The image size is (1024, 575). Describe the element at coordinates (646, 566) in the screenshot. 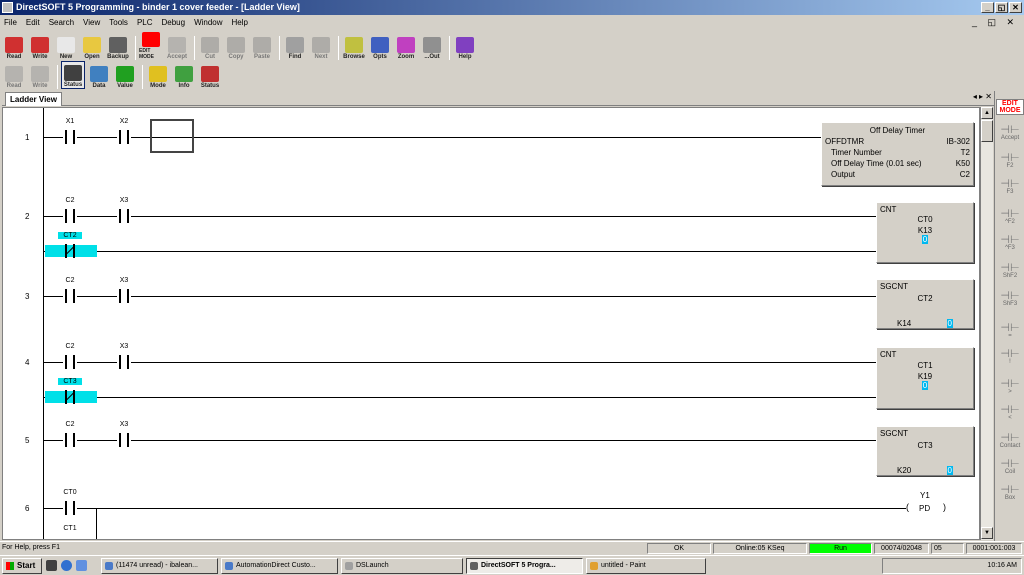

I see `task-paint: untitled - Paint` at that location.